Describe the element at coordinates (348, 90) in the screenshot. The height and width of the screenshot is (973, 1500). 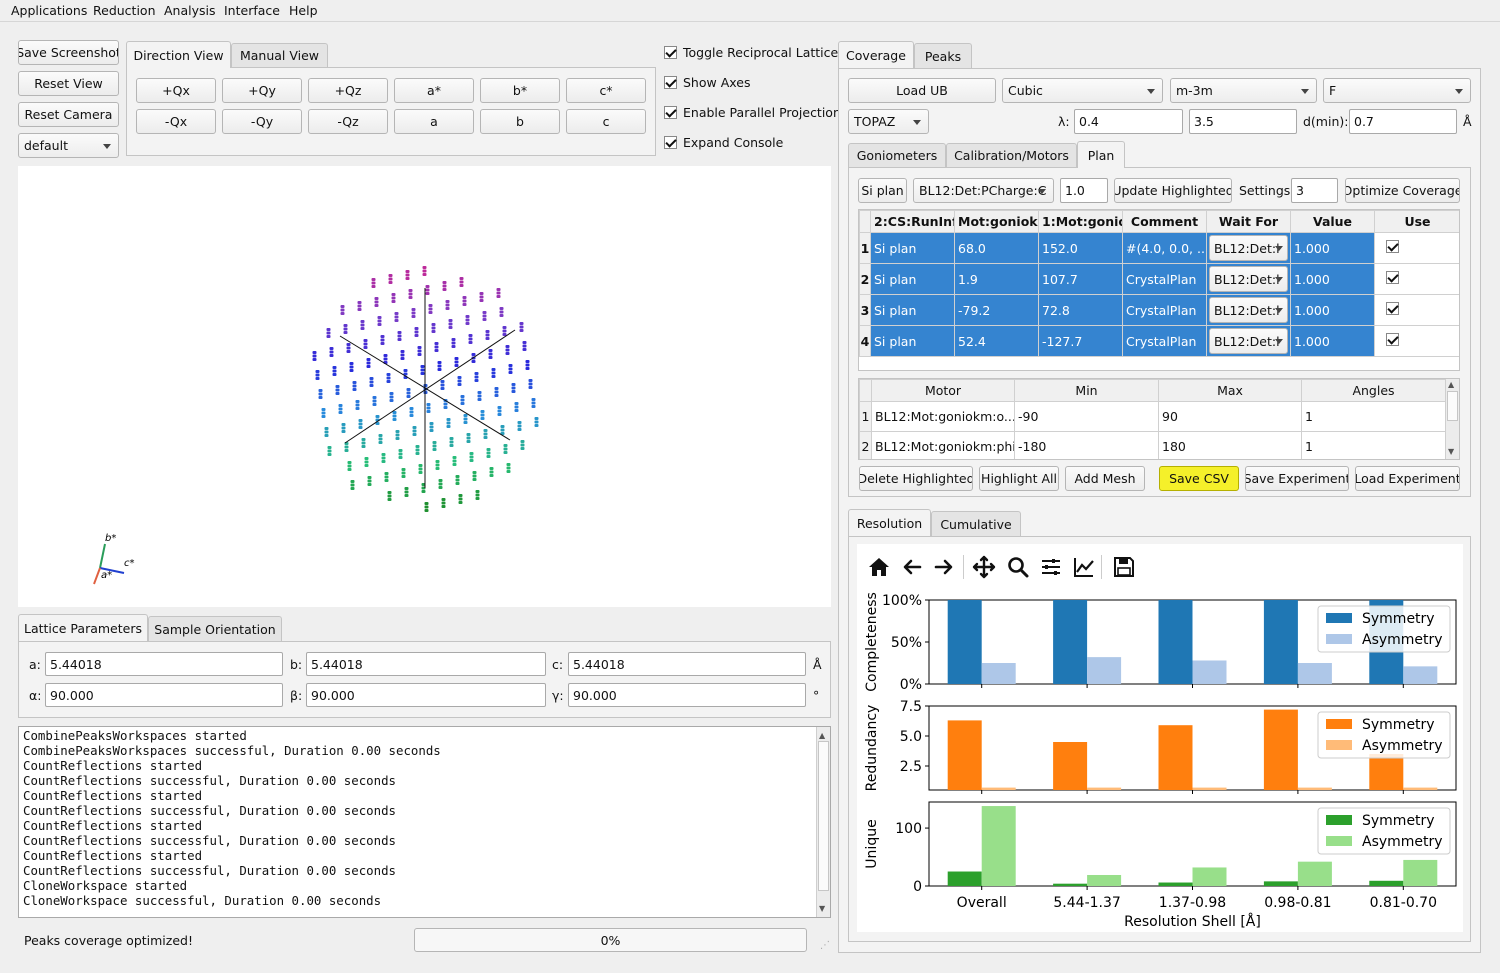
I see `direction-button-qz-plus: +Qz` at that location.